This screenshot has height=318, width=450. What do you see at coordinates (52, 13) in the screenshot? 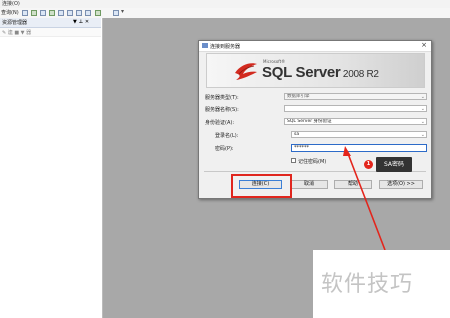
I see `analysis-icon` at bounding box center [52, 13].